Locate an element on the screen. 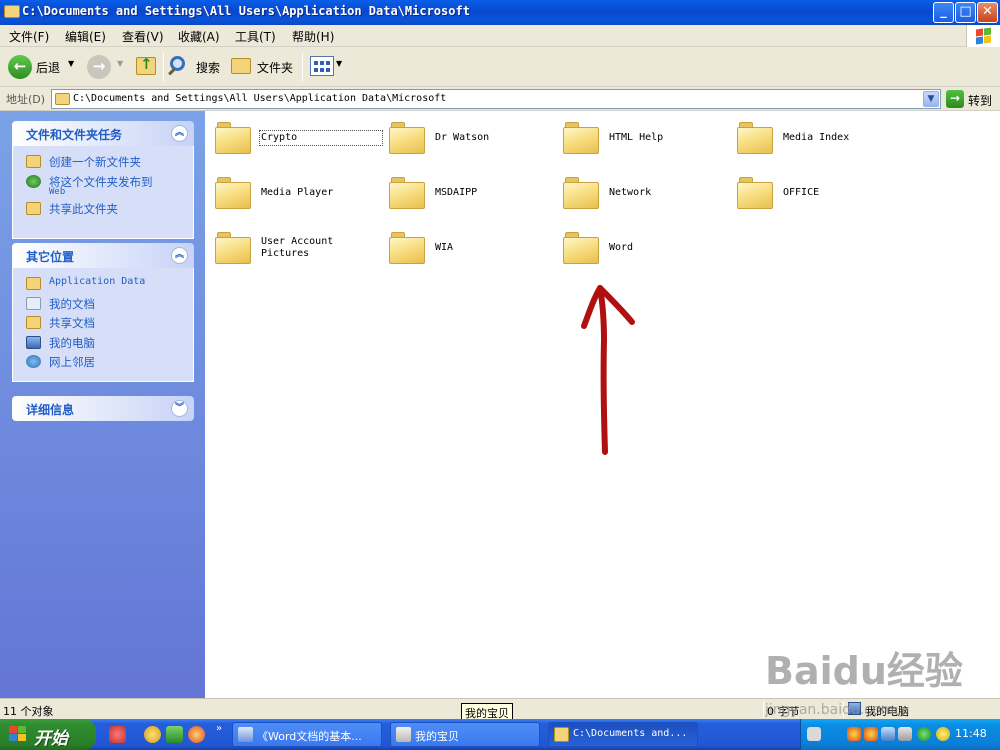 The image size is (1000, 750). folder-item: HTML Help is located at coordinates (648, 143).